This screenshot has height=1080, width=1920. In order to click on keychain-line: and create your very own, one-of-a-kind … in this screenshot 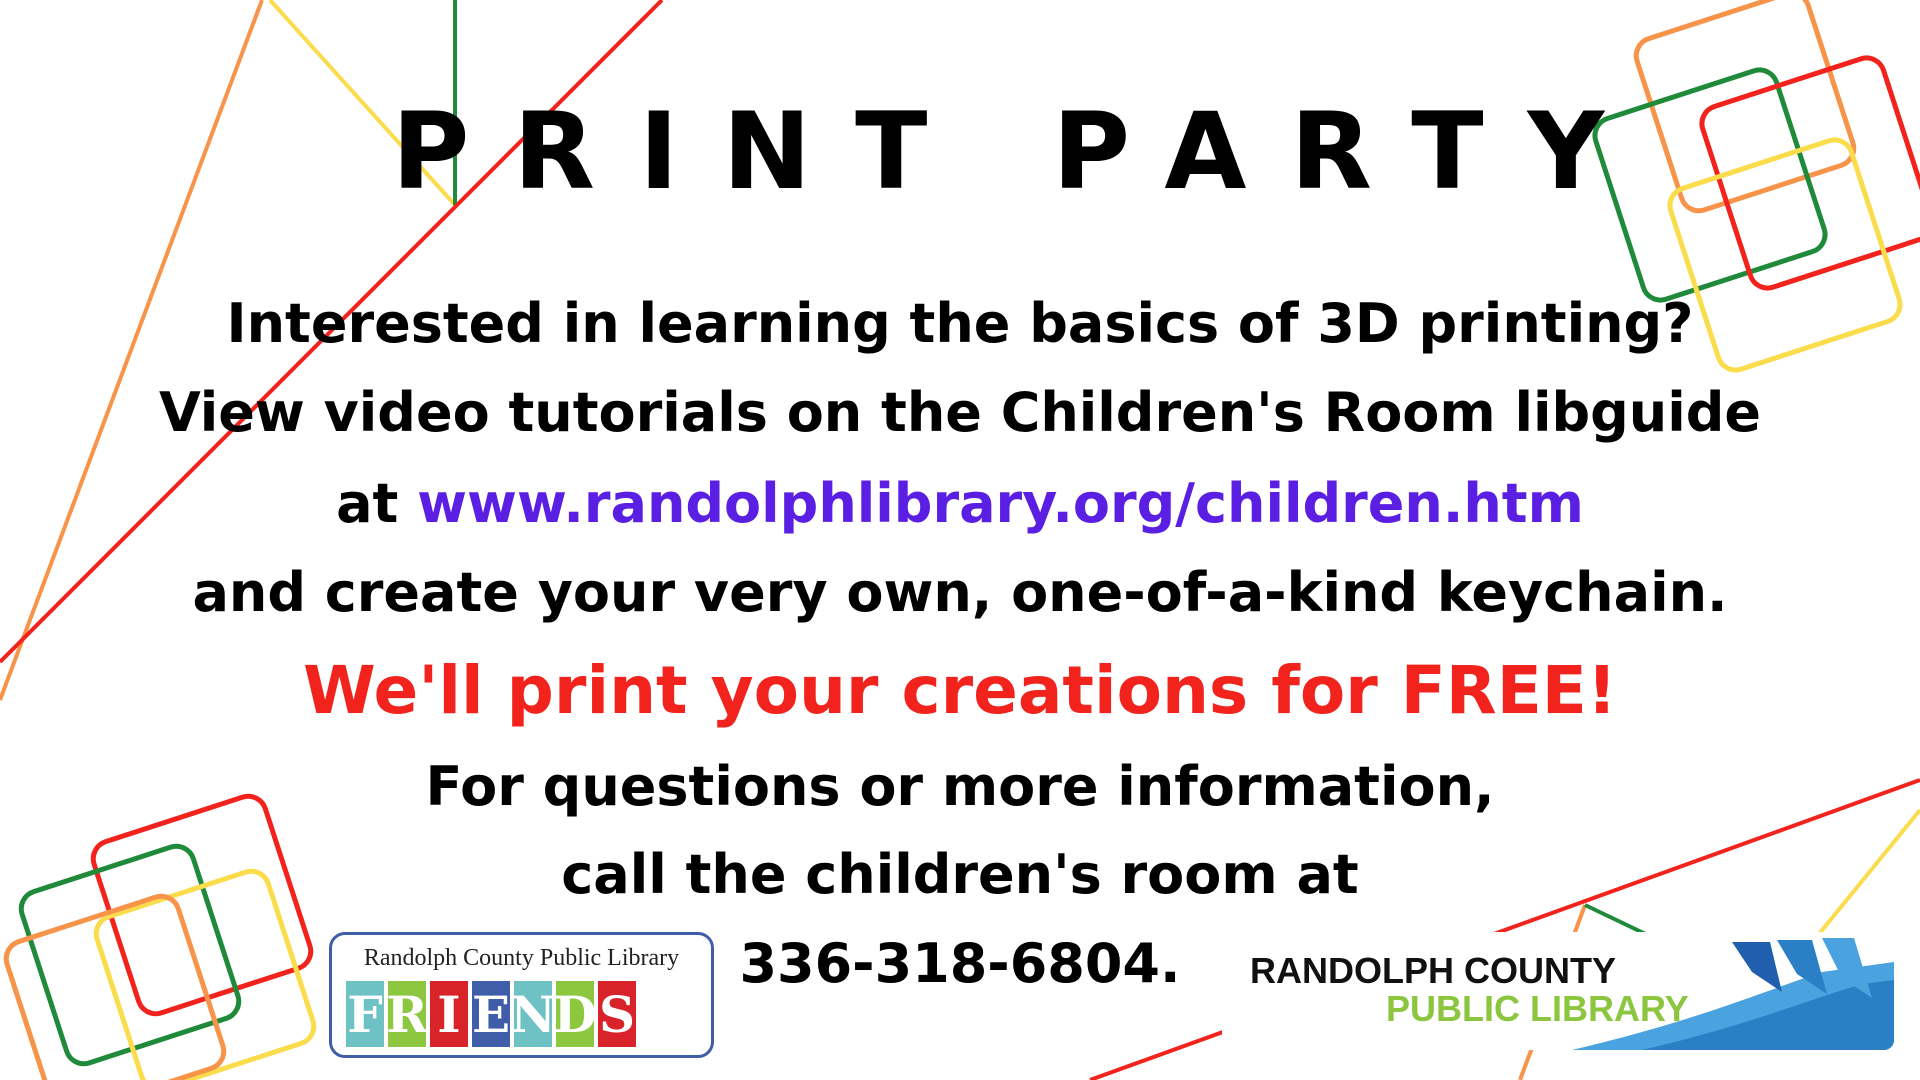, I will do `click(960, 592)`.